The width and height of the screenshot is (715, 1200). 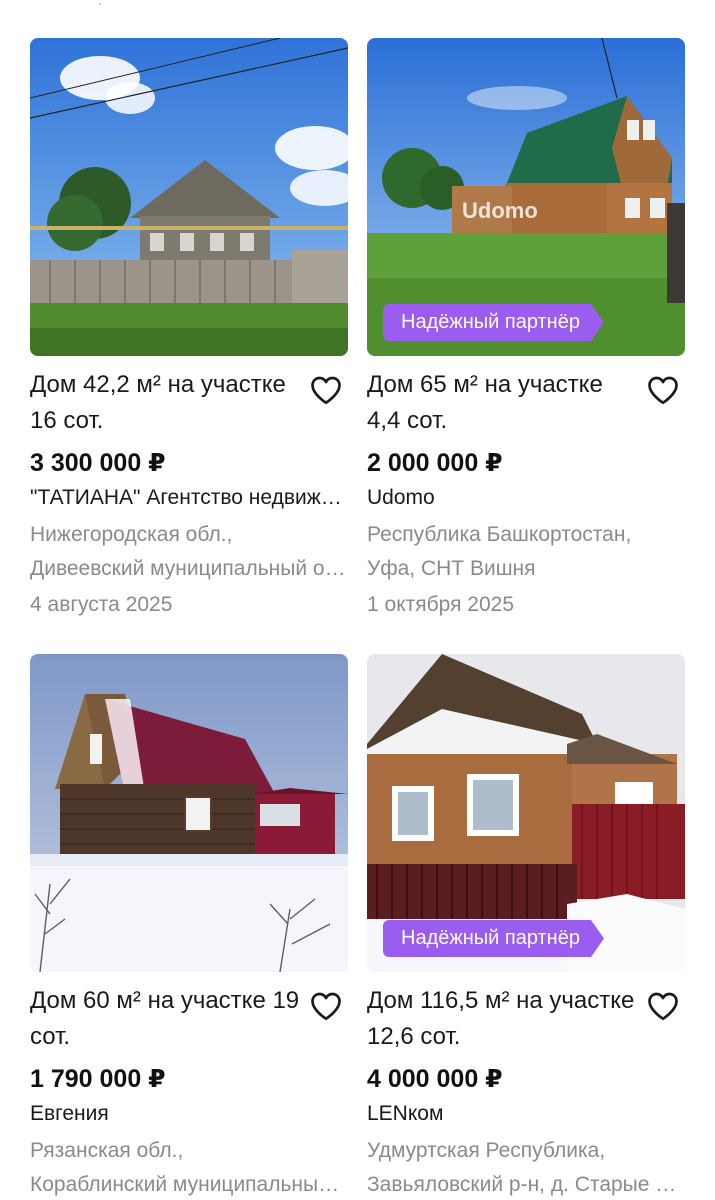 I want to click on listing-price: 3 300 000 ₽, so click(x=98, y=463).